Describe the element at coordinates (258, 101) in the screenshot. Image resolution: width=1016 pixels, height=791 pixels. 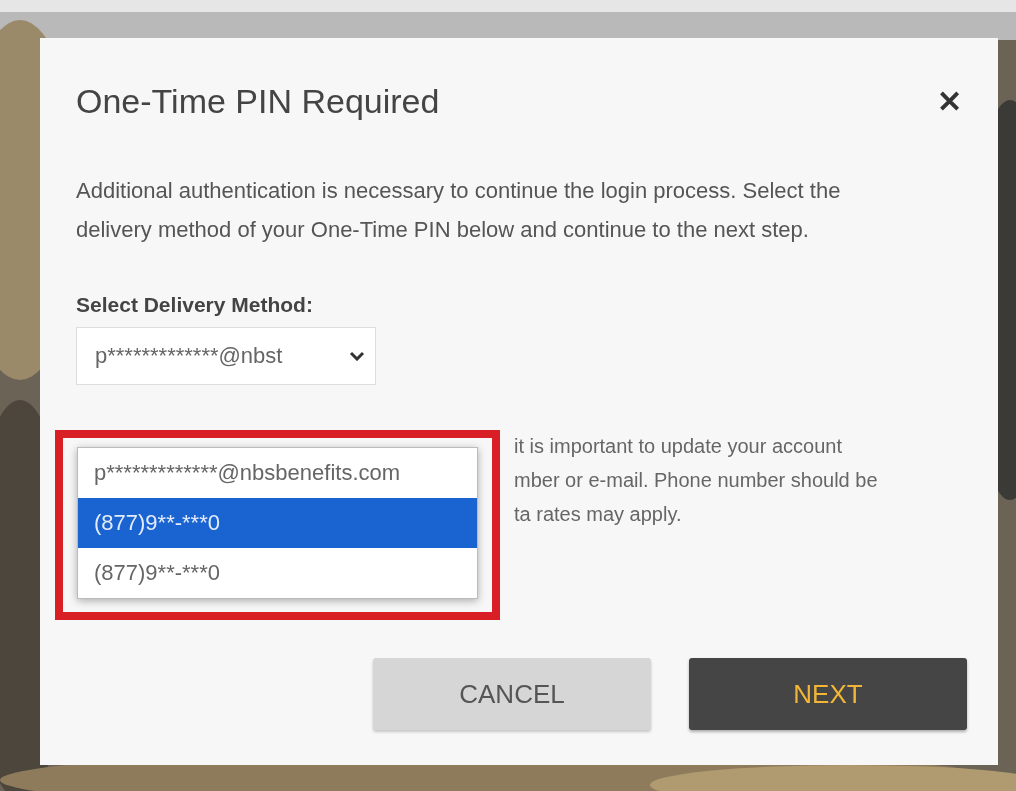
I see `dialog-title: One-Time PIN Required` at that location.